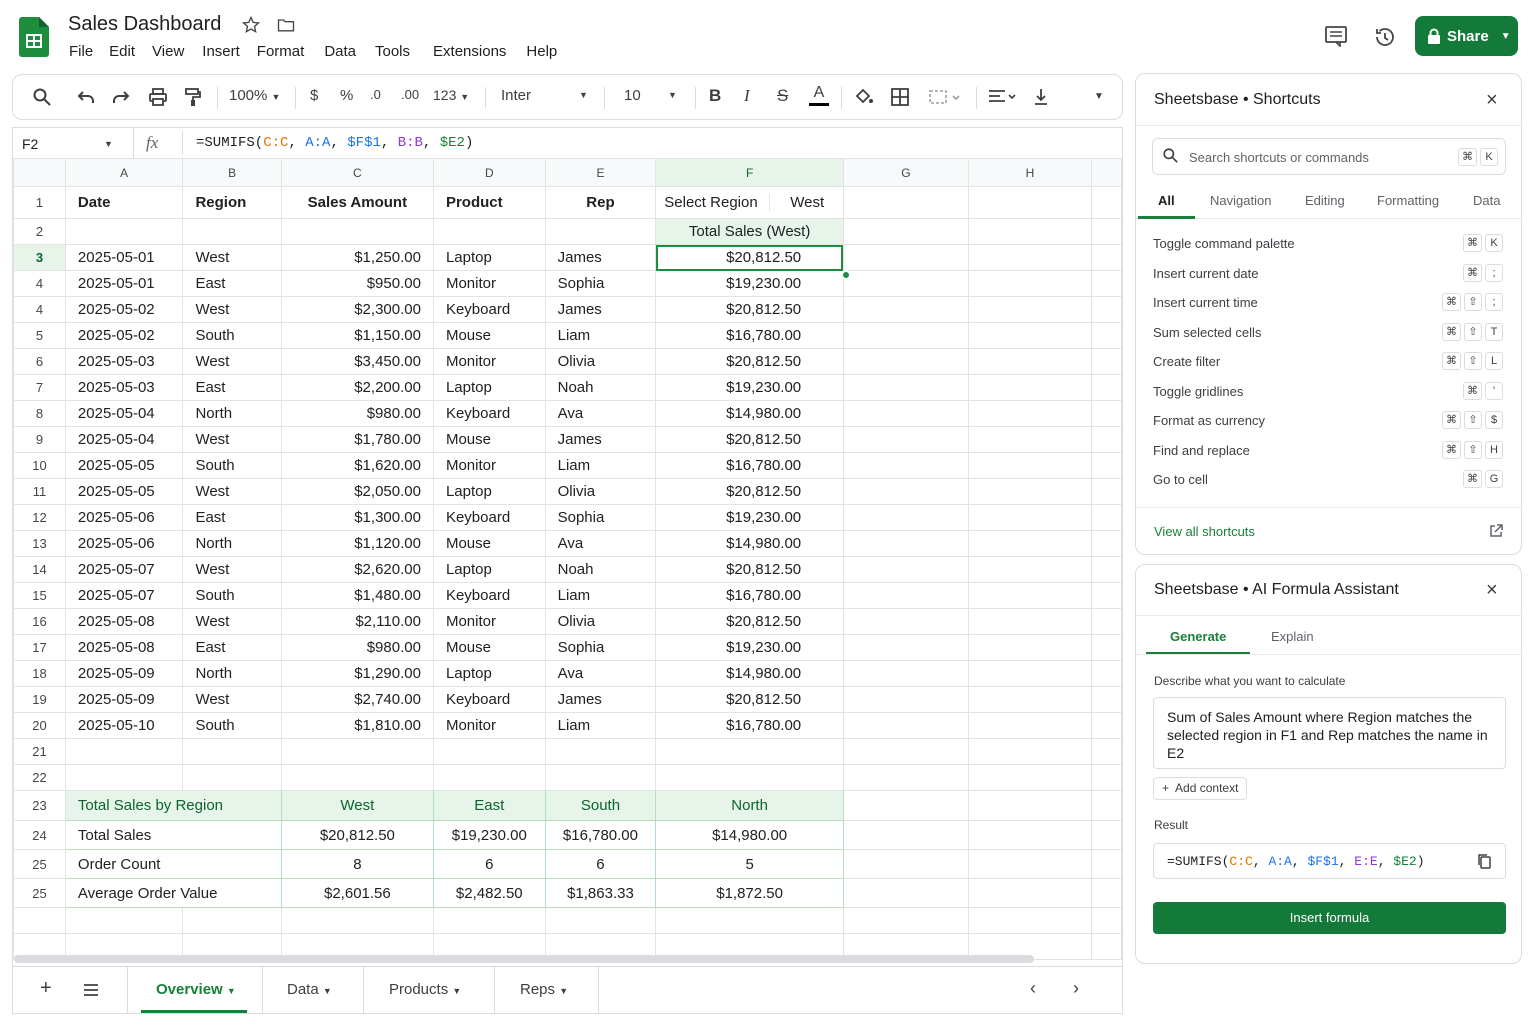  What do you see at coordinates (357, 309) in the screenshot?
I see `table-cell: $2,300.00` at bounding box center [357, 309].